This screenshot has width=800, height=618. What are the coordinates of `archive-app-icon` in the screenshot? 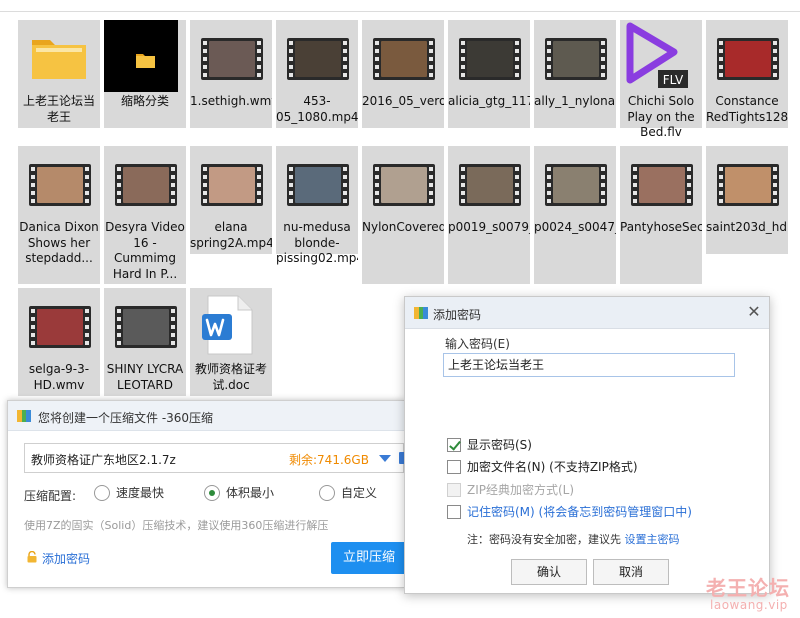 It's located at (421, 313).